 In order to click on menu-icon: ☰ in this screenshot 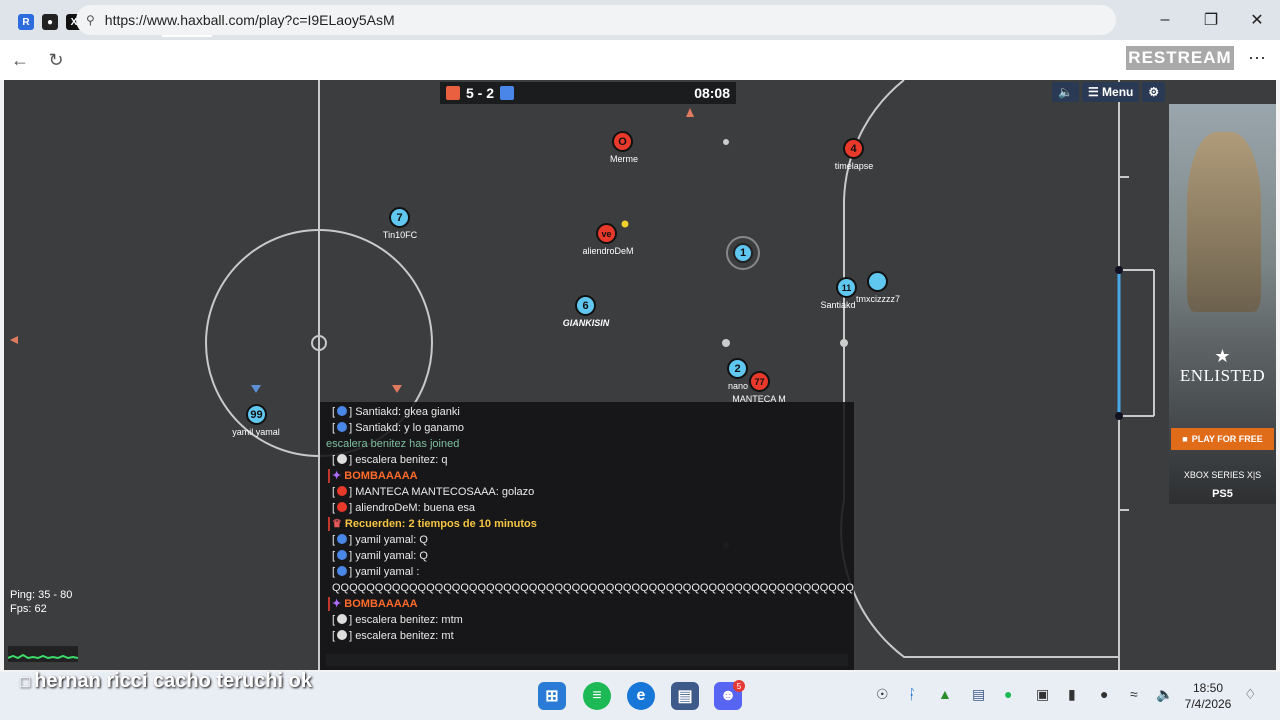, I will do `click(1095, 92)`.